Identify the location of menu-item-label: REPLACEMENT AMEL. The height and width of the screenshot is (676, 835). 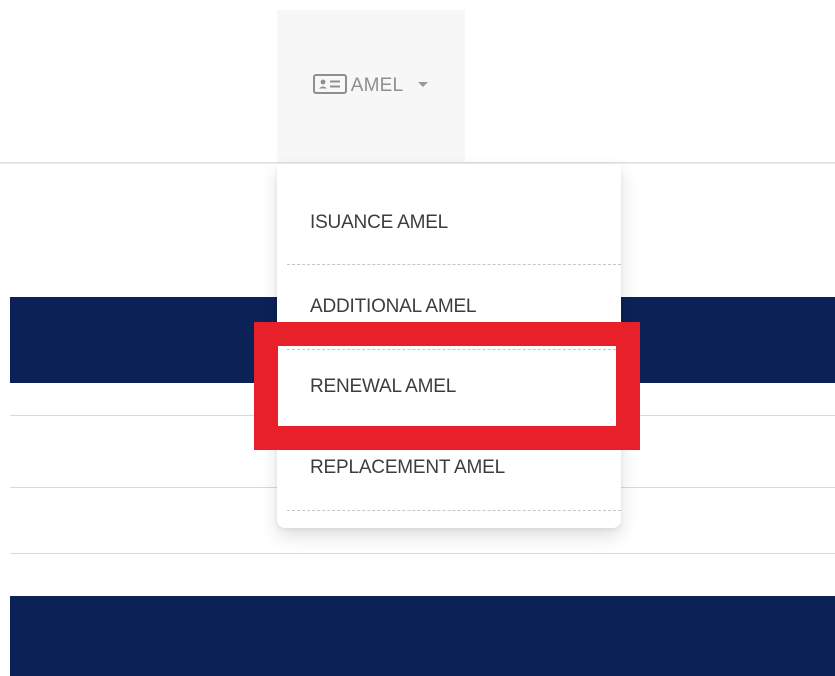
(407, 467).